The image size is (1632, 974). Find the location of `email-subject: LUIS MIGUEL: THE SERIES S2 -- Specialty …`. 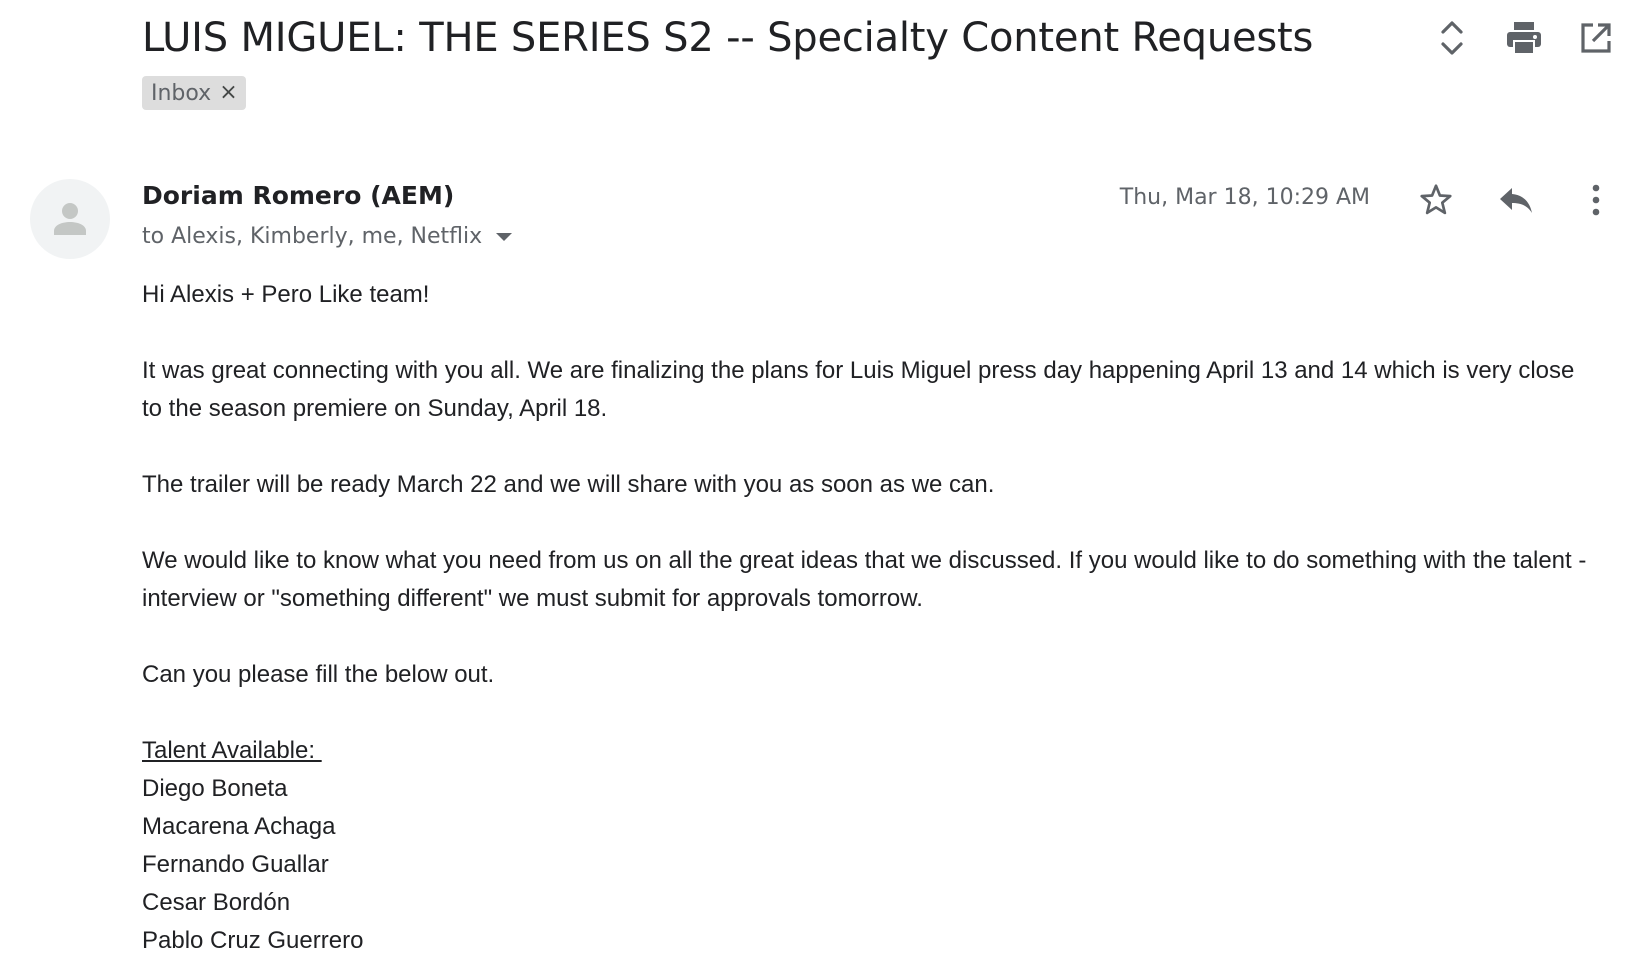

email-subject: LUIS MIGUEL: THE SERIES S2 -- Specialty … is located at coordinates (728, 38).